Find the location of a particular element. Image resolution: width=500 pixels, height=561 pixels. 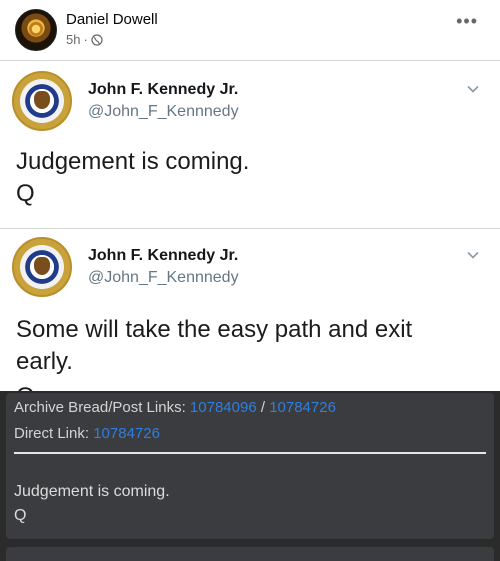

tweet-text-line: Some will take the easy path and exit is located at coordinates (214, 329).